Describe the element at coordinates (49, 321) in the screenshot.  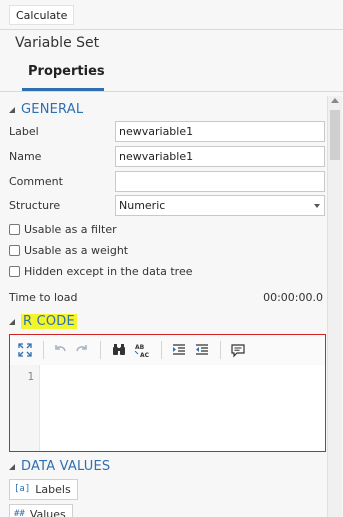
I see `r-code-heading: R CODE` at that location.